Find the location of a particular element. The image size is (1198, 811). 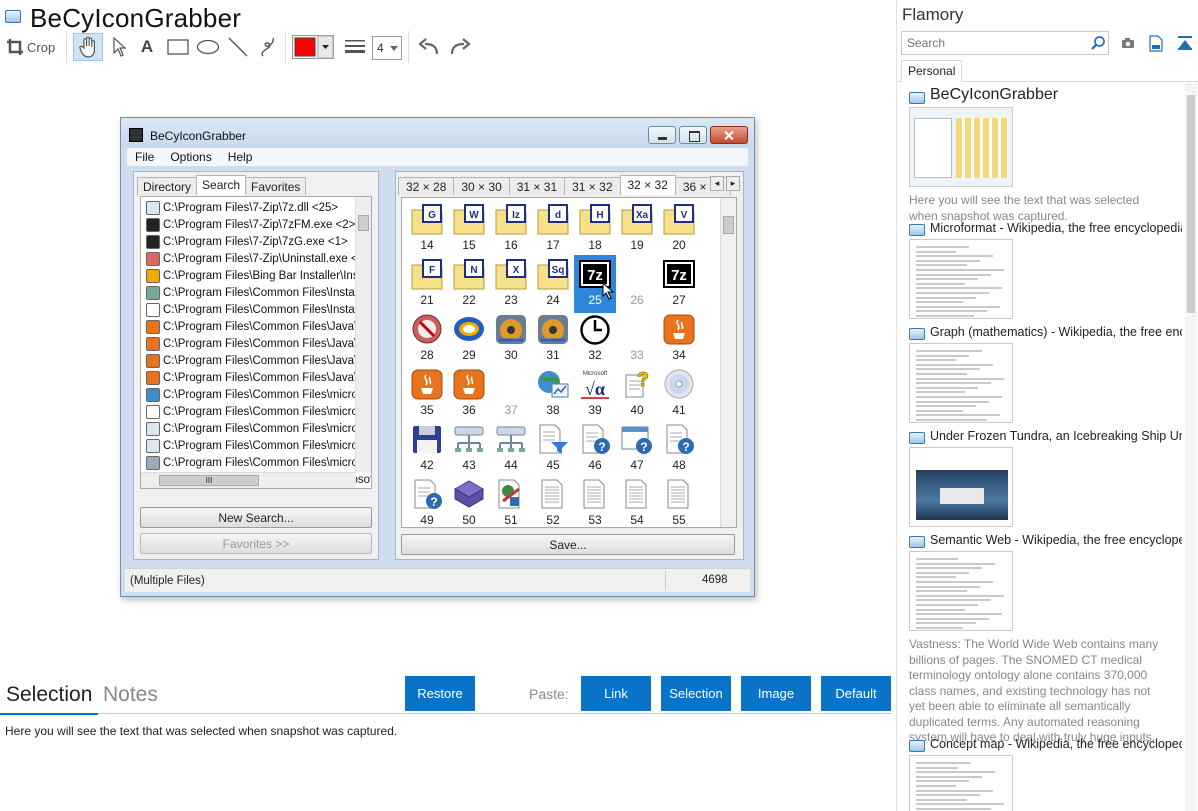

search-icon is located at coordinates (1098, 43).